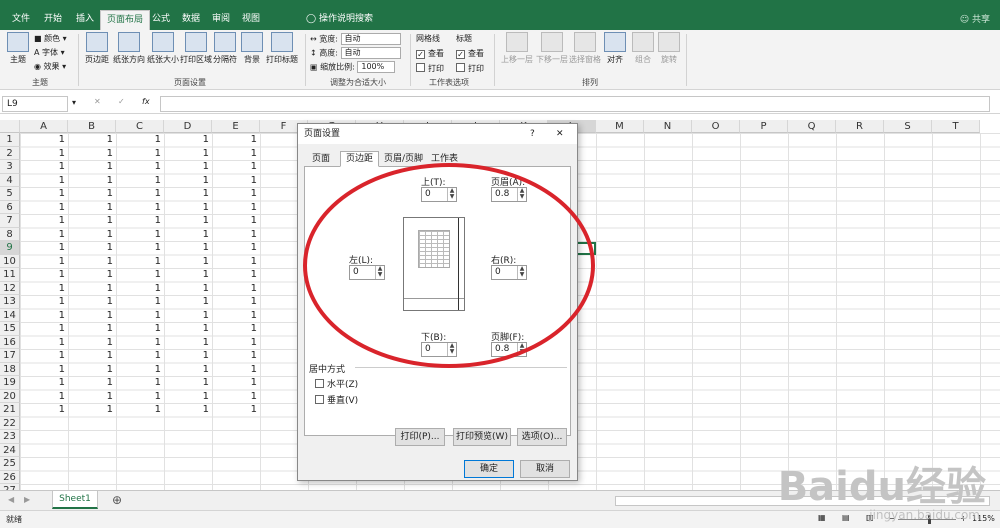  I want to click on cell-a11: 1, so click(44, 275).